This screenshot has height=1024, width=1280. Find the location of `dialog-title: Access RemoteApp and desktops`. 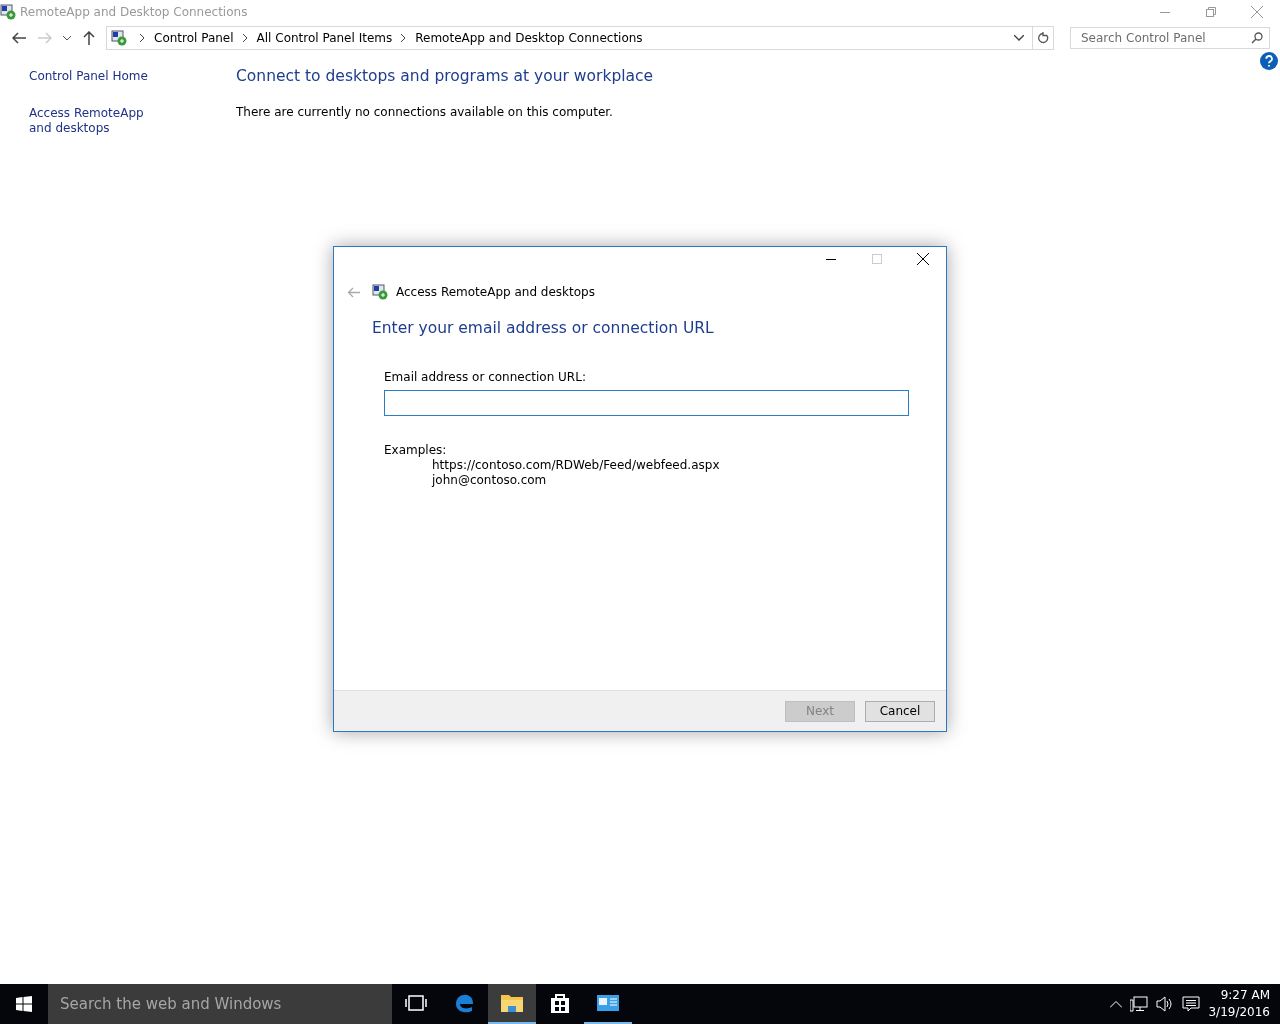

dialog-title: Access RemoteApp and desktops is located at coordinates (495, 292).